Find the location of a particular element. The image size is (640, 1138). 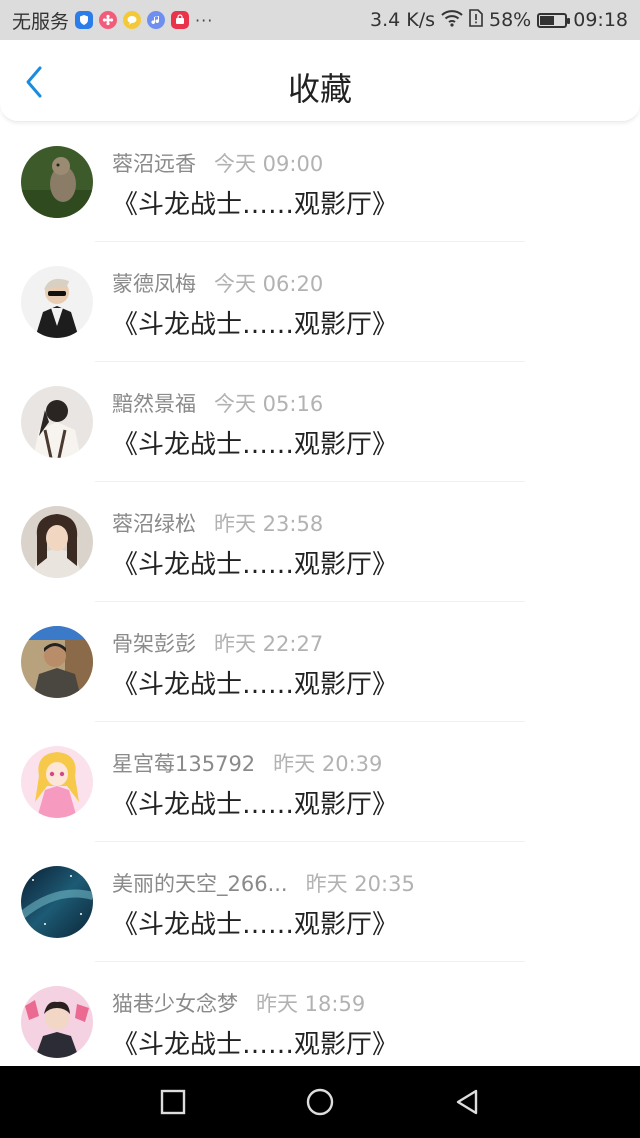

item-author: 骨架彭彭 is located at coordinates (154, 644).